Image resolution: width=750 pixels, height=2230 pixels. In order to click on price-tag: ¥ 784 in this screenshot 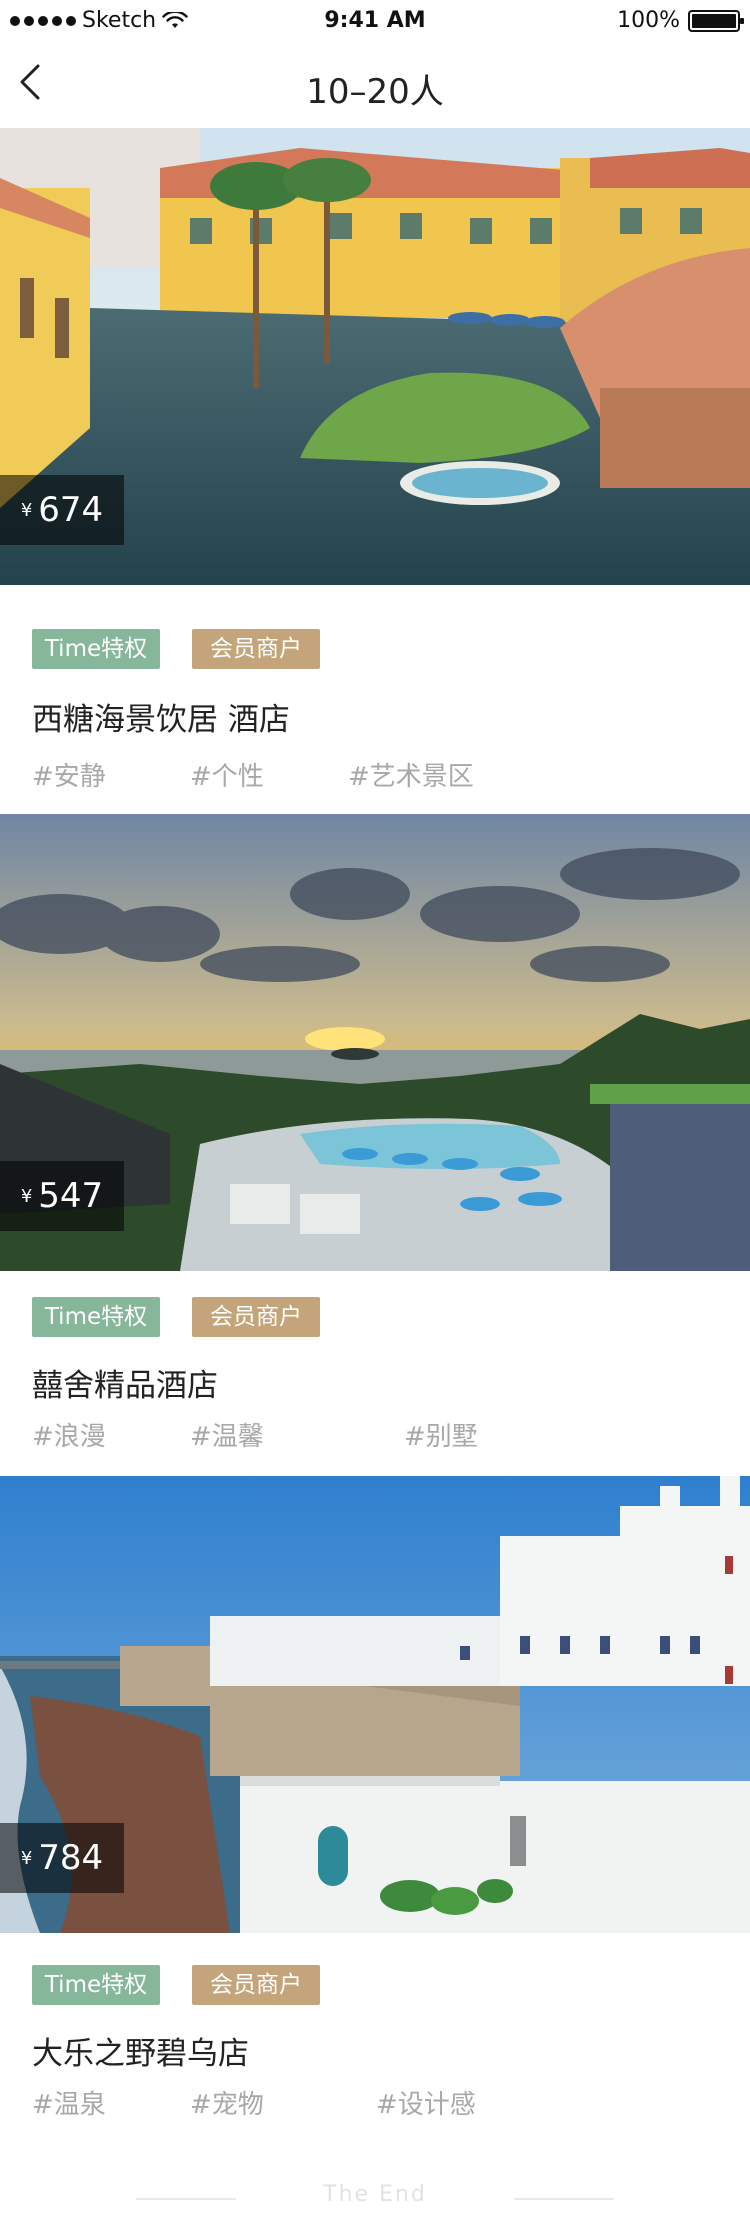, I will do `click(62, 1858)`.